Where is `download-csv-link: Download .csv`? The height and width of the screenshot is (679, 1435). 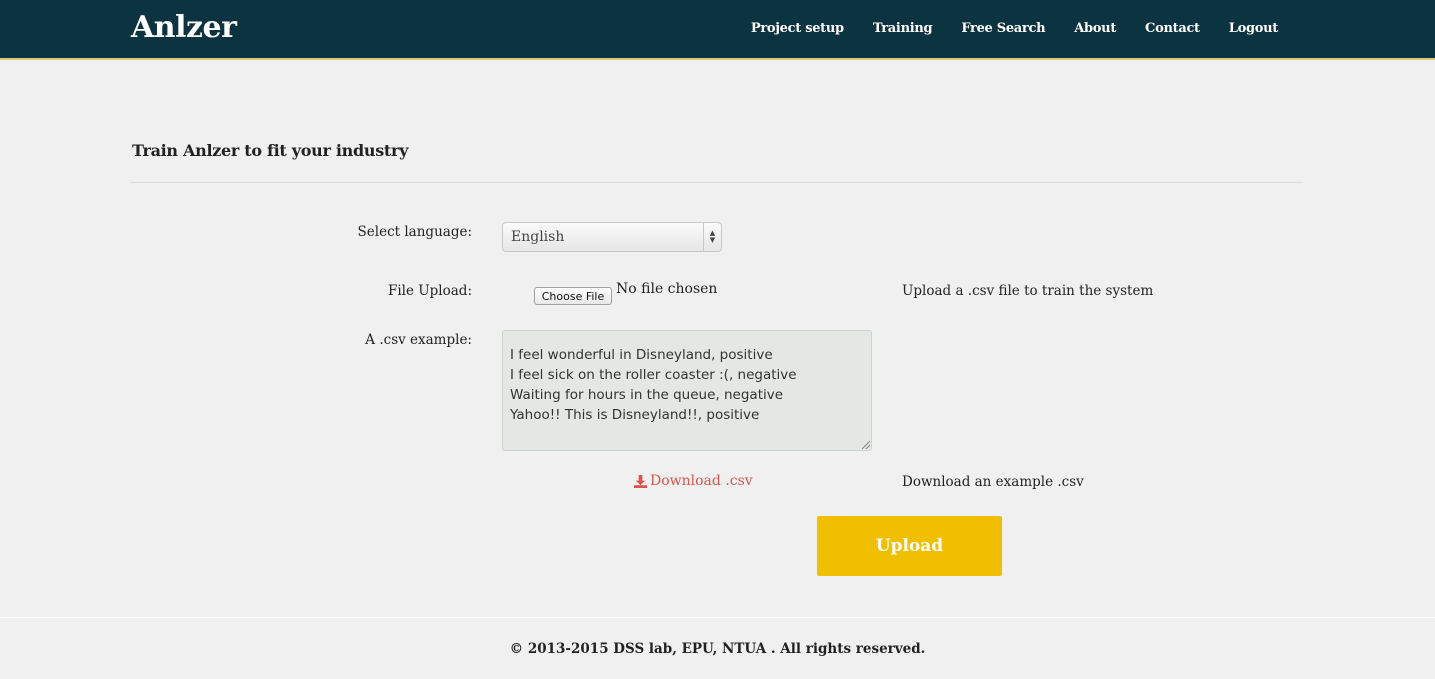 download-csv-link: Download .csv is located at coordinates (693, 481).